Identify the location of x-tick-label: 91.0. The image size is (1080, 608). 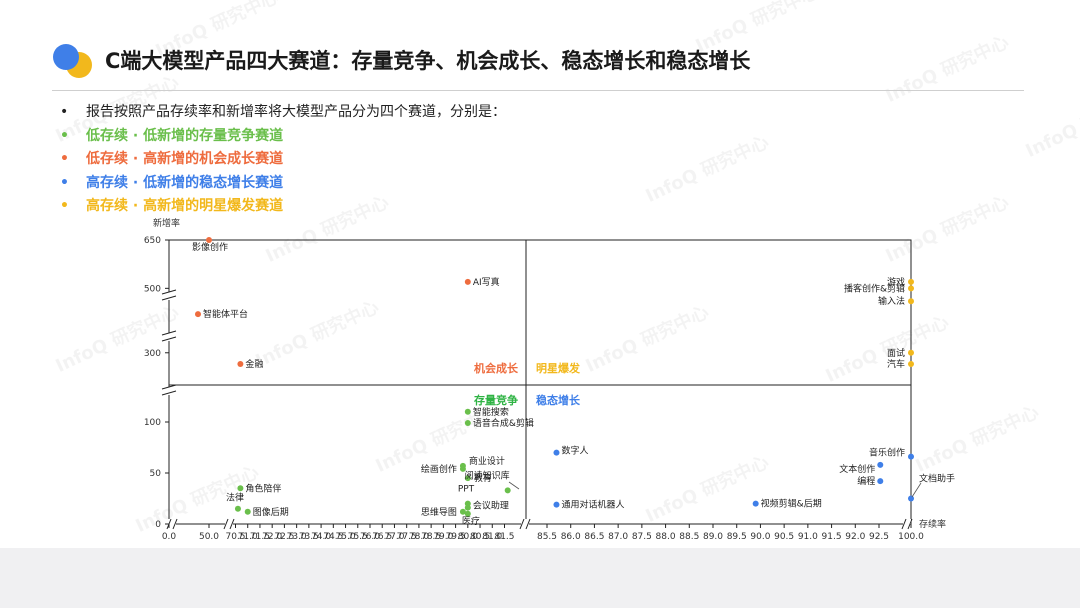
(808, 537).